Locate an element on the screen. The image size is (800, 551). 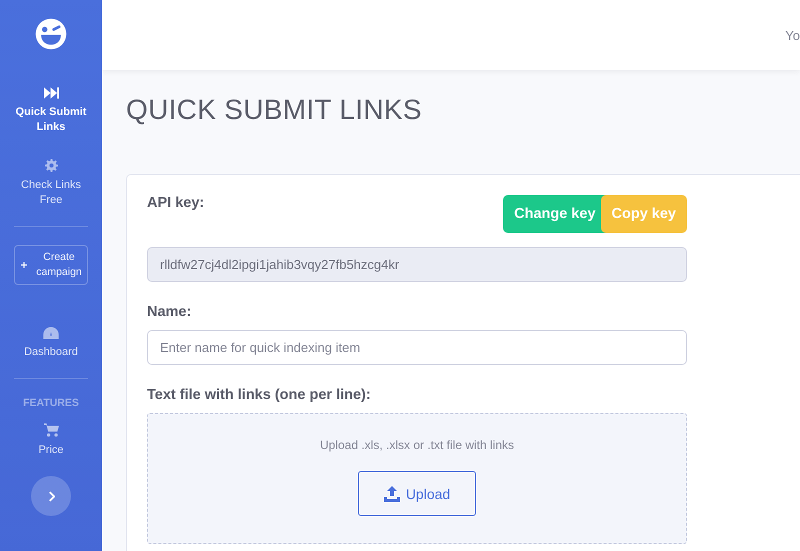
section-heading: FEATURES is located at coordinates (51, 403).